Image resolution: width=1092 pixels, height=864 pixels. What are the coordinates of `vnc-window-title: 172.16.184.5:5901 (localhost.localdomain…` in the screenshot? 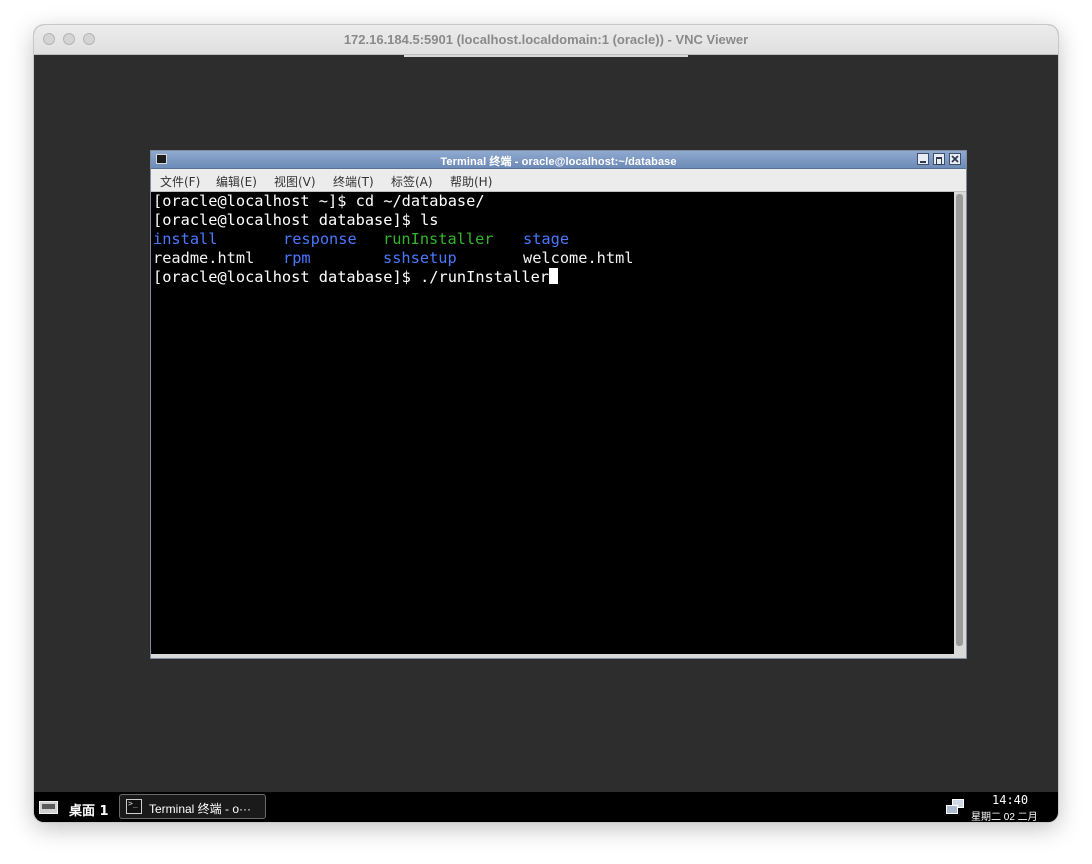 It's located at (546, 39).